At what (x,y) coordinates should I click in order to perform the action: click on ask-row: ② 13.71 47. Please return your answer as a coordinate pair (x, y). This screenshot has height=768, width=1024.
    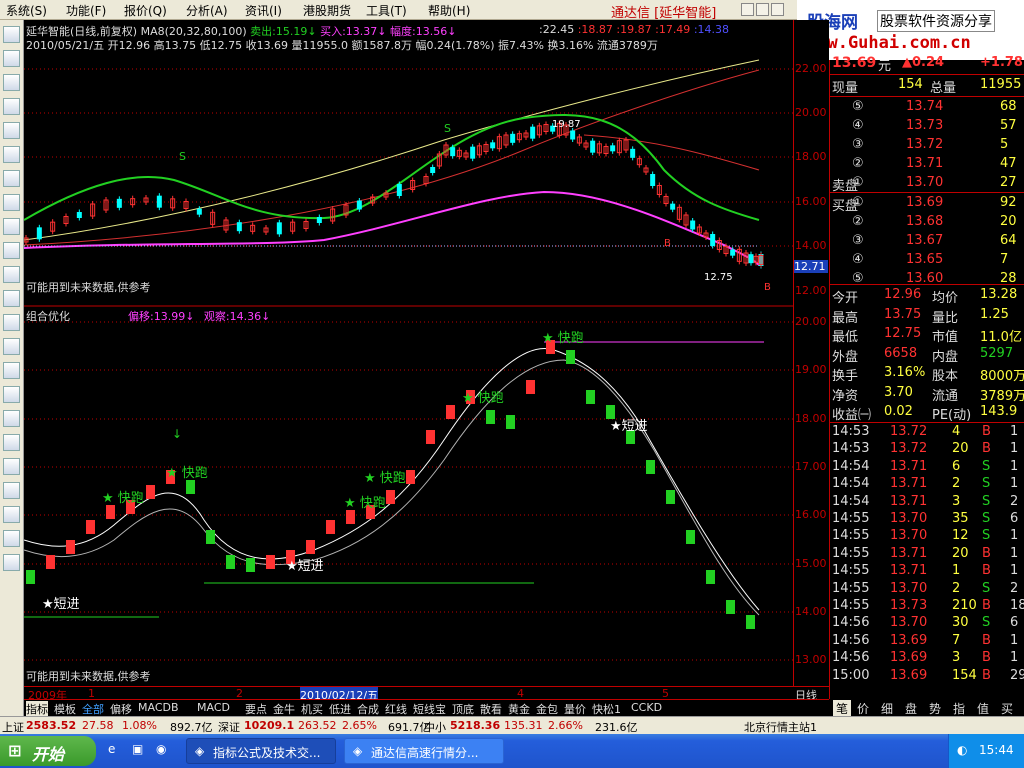
    Looking at the image, I should click on (927, 164).